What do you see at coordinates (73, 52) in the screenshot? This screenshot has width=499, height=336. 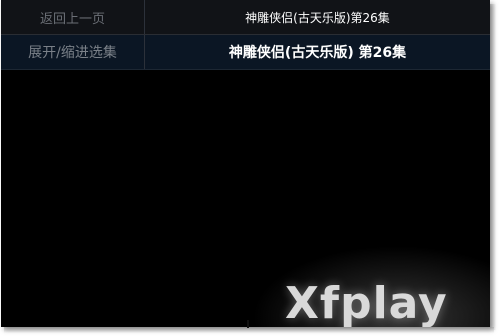 I see `expand-episodes-button: 展开/缩进选集` at bounding box center [73, 52].